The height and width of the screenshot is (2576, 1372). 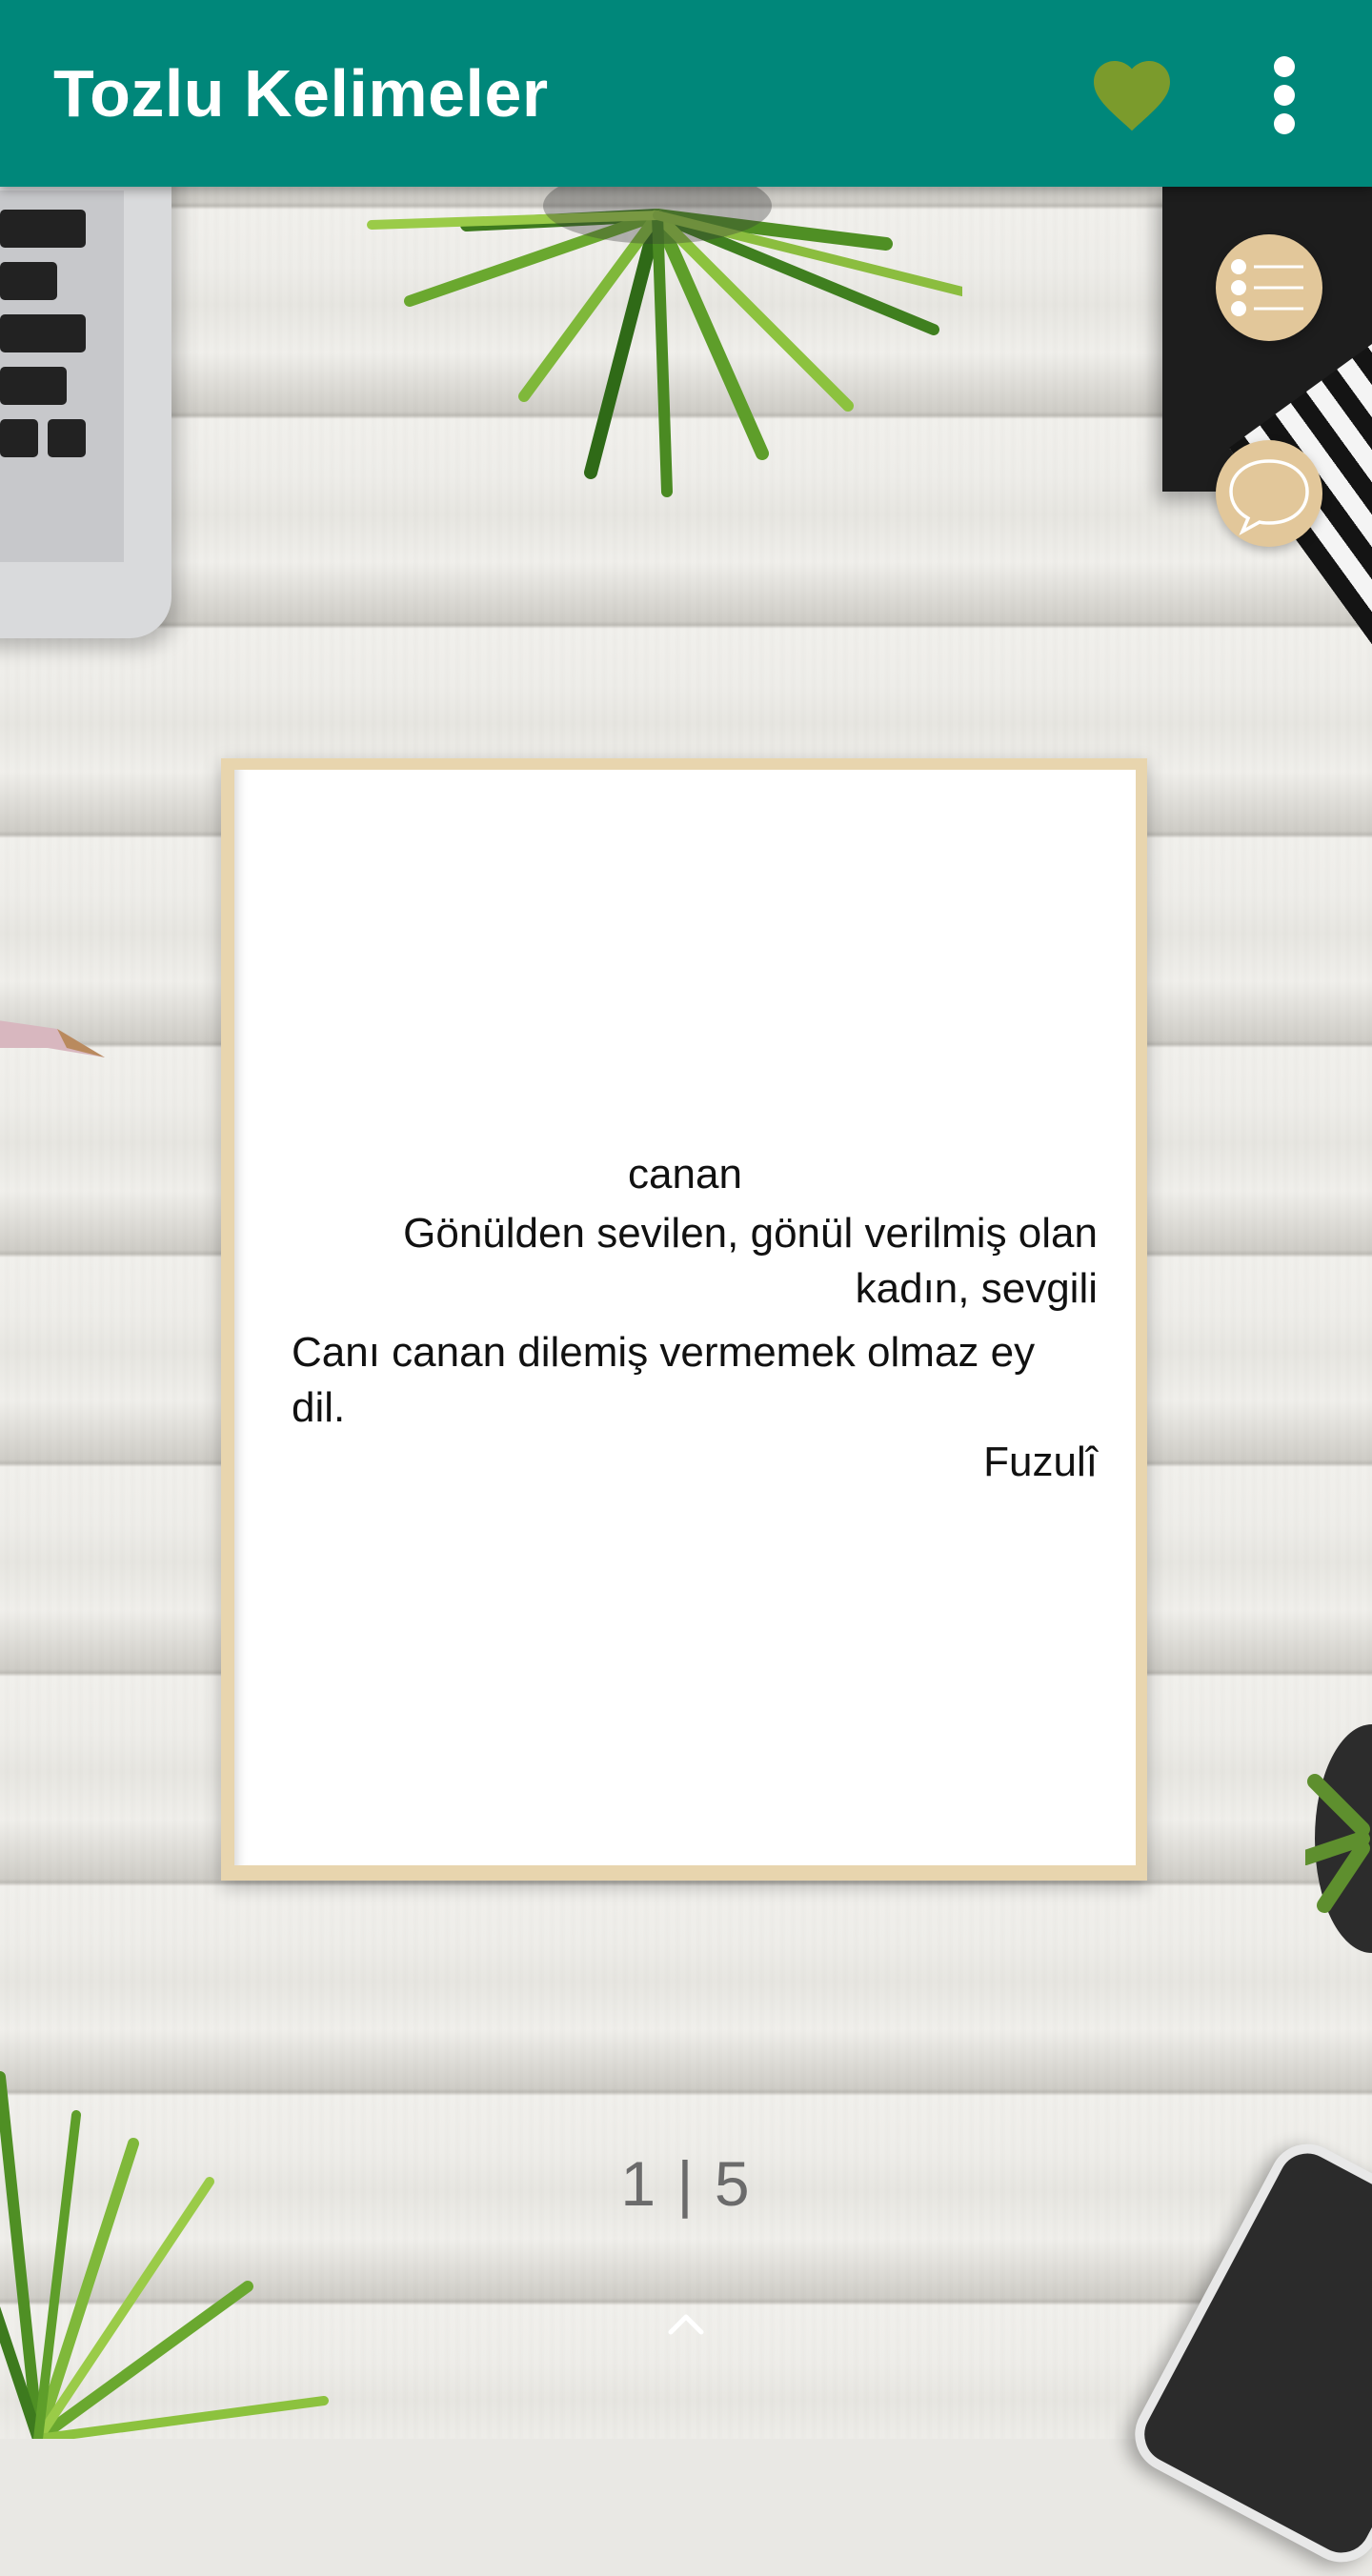 I want to click on more-vert-icon, so click(x=1284, y=95).